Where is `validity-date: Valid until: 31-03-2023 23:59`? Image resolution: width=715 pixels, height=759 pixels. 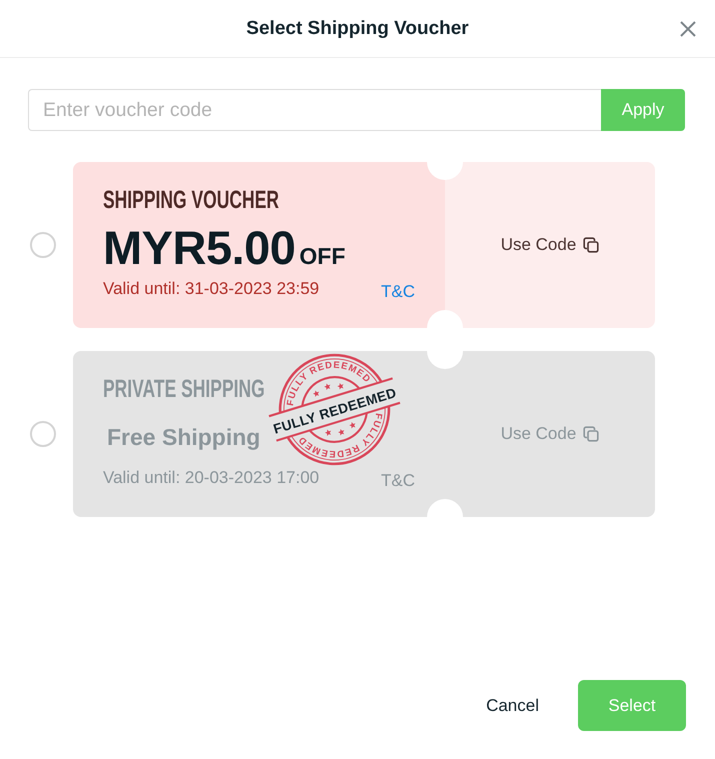
validity-date: Valid until: 31-03-2023 23:59 is located at coordinates (211, 289).